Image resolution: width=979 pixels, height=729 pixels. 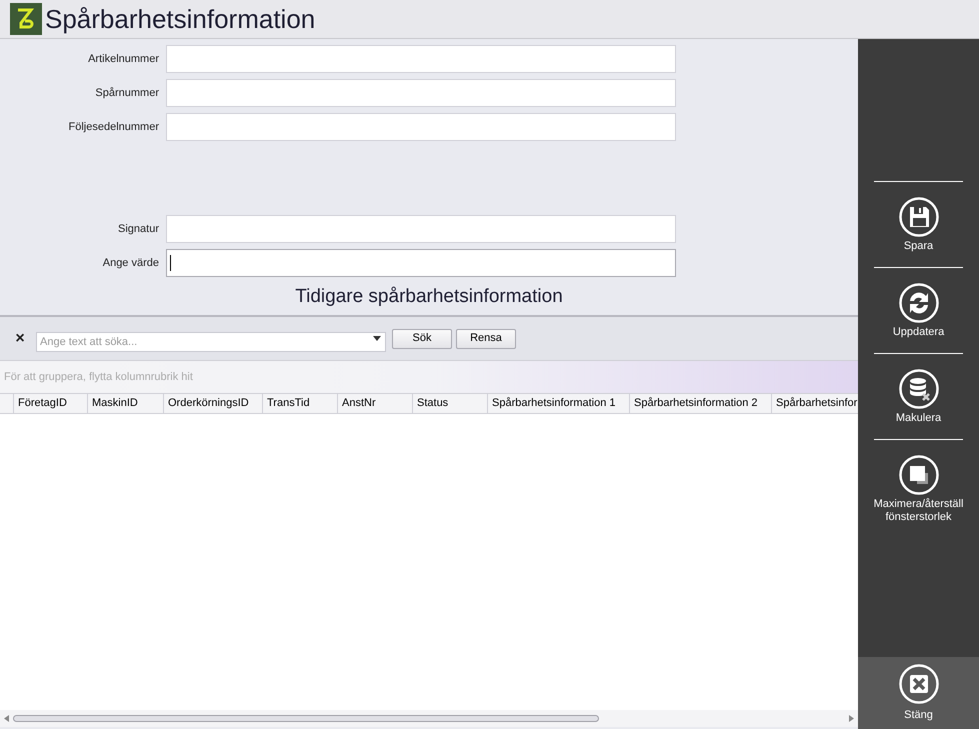 What do you see at coordinates (127, 93) in the screenshot?
I see `field-label: Spårnummer` at bounding box center [127, 93].